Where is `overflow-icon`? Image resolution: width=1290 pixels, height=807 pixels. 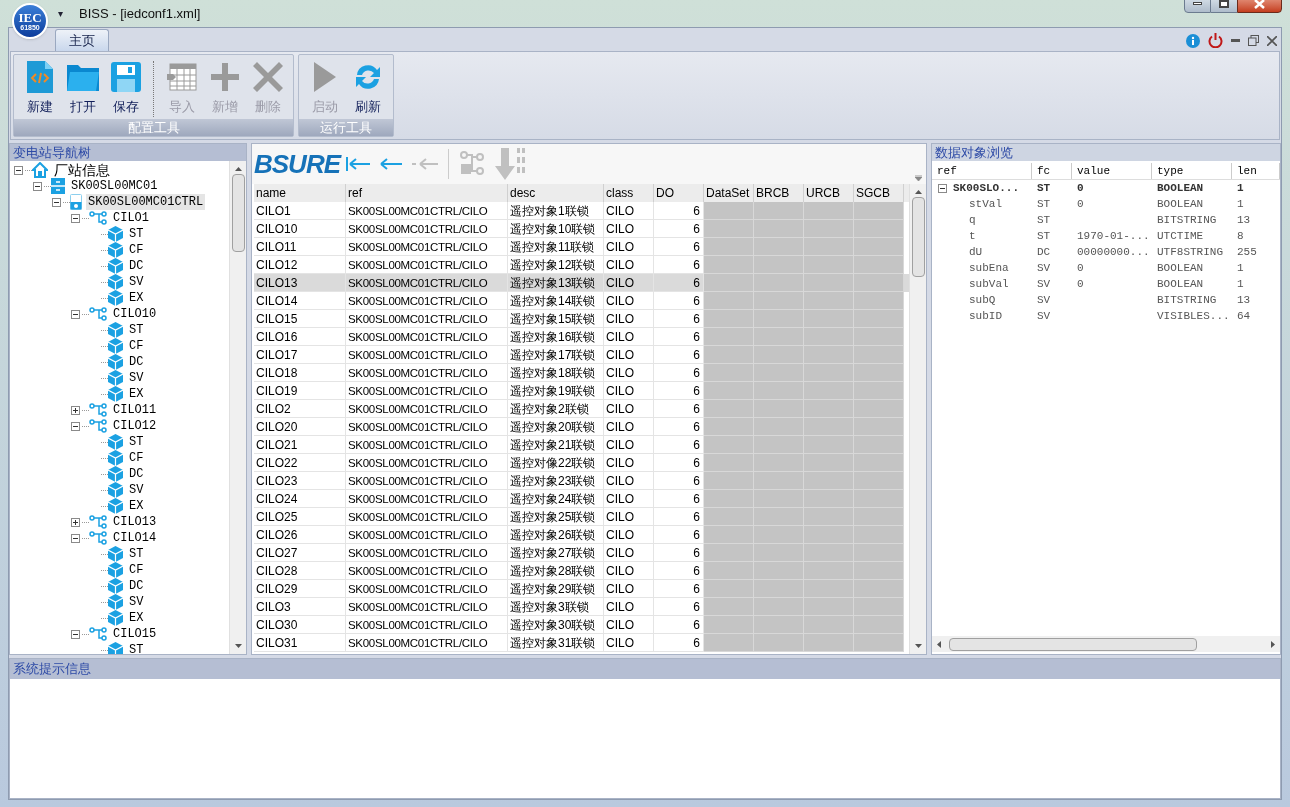 overflow-icon is located at coordinates (918, 178).